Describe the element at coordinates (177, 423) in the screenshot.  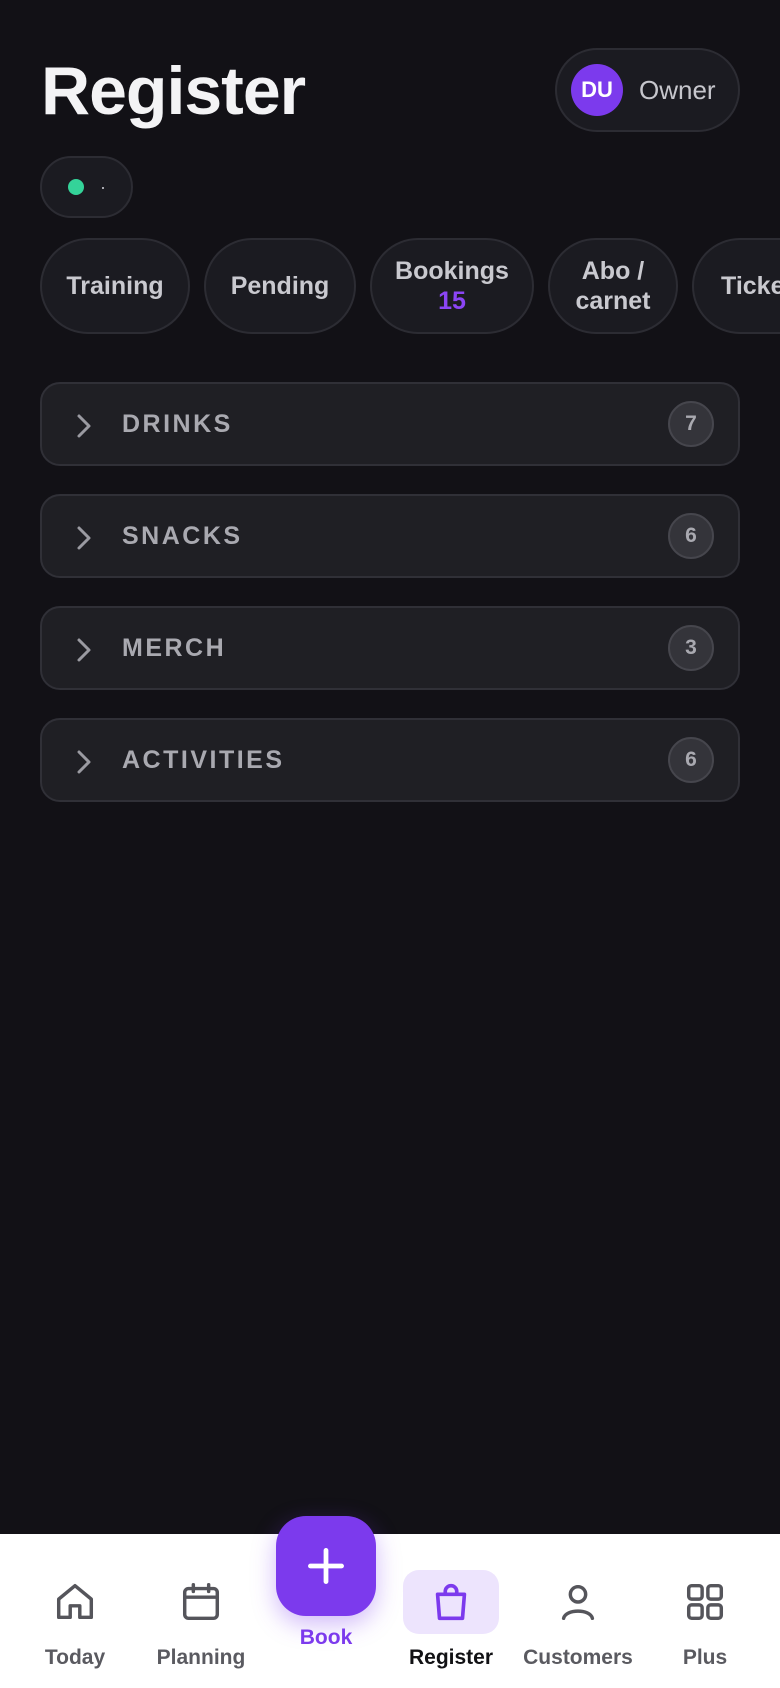
I see `category-label: DRINKS` at that location.